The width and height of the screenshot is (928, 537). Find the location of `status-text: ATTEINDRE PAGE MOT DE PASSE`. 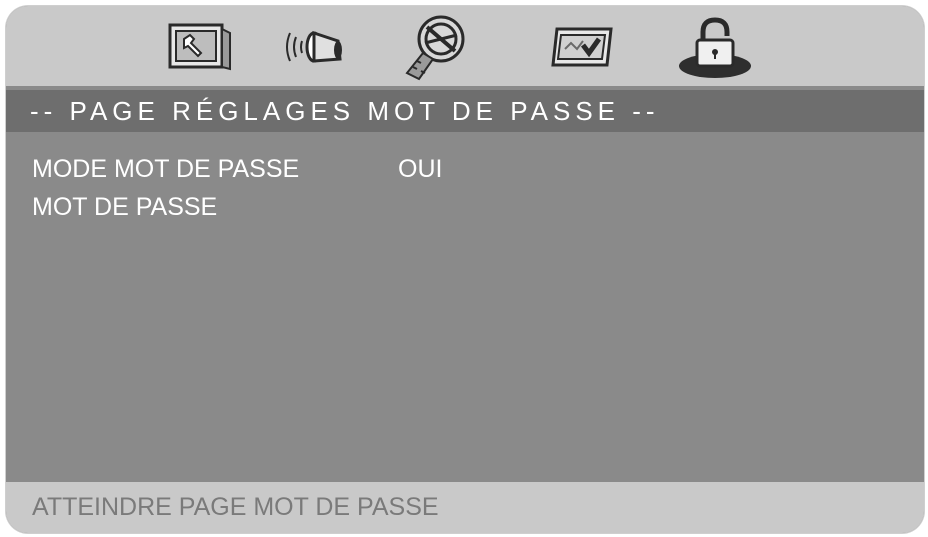

status-text: ATTEINDRE PAGE MOT DE PASSE is located at coordinates (235, 507).